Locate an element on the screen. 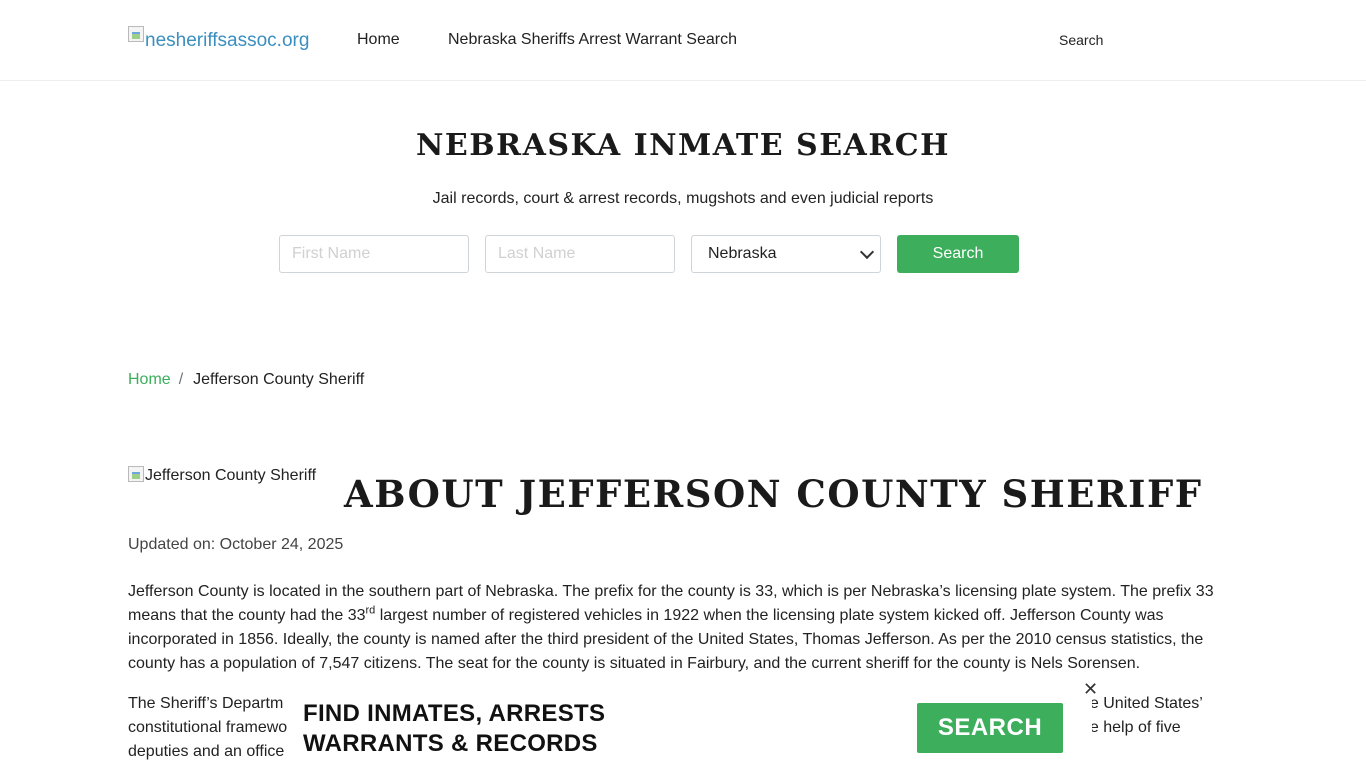 The image size is (1366, 768). sheriff-image: Jefferson County Sheriff is located at coordinates (222, 476).